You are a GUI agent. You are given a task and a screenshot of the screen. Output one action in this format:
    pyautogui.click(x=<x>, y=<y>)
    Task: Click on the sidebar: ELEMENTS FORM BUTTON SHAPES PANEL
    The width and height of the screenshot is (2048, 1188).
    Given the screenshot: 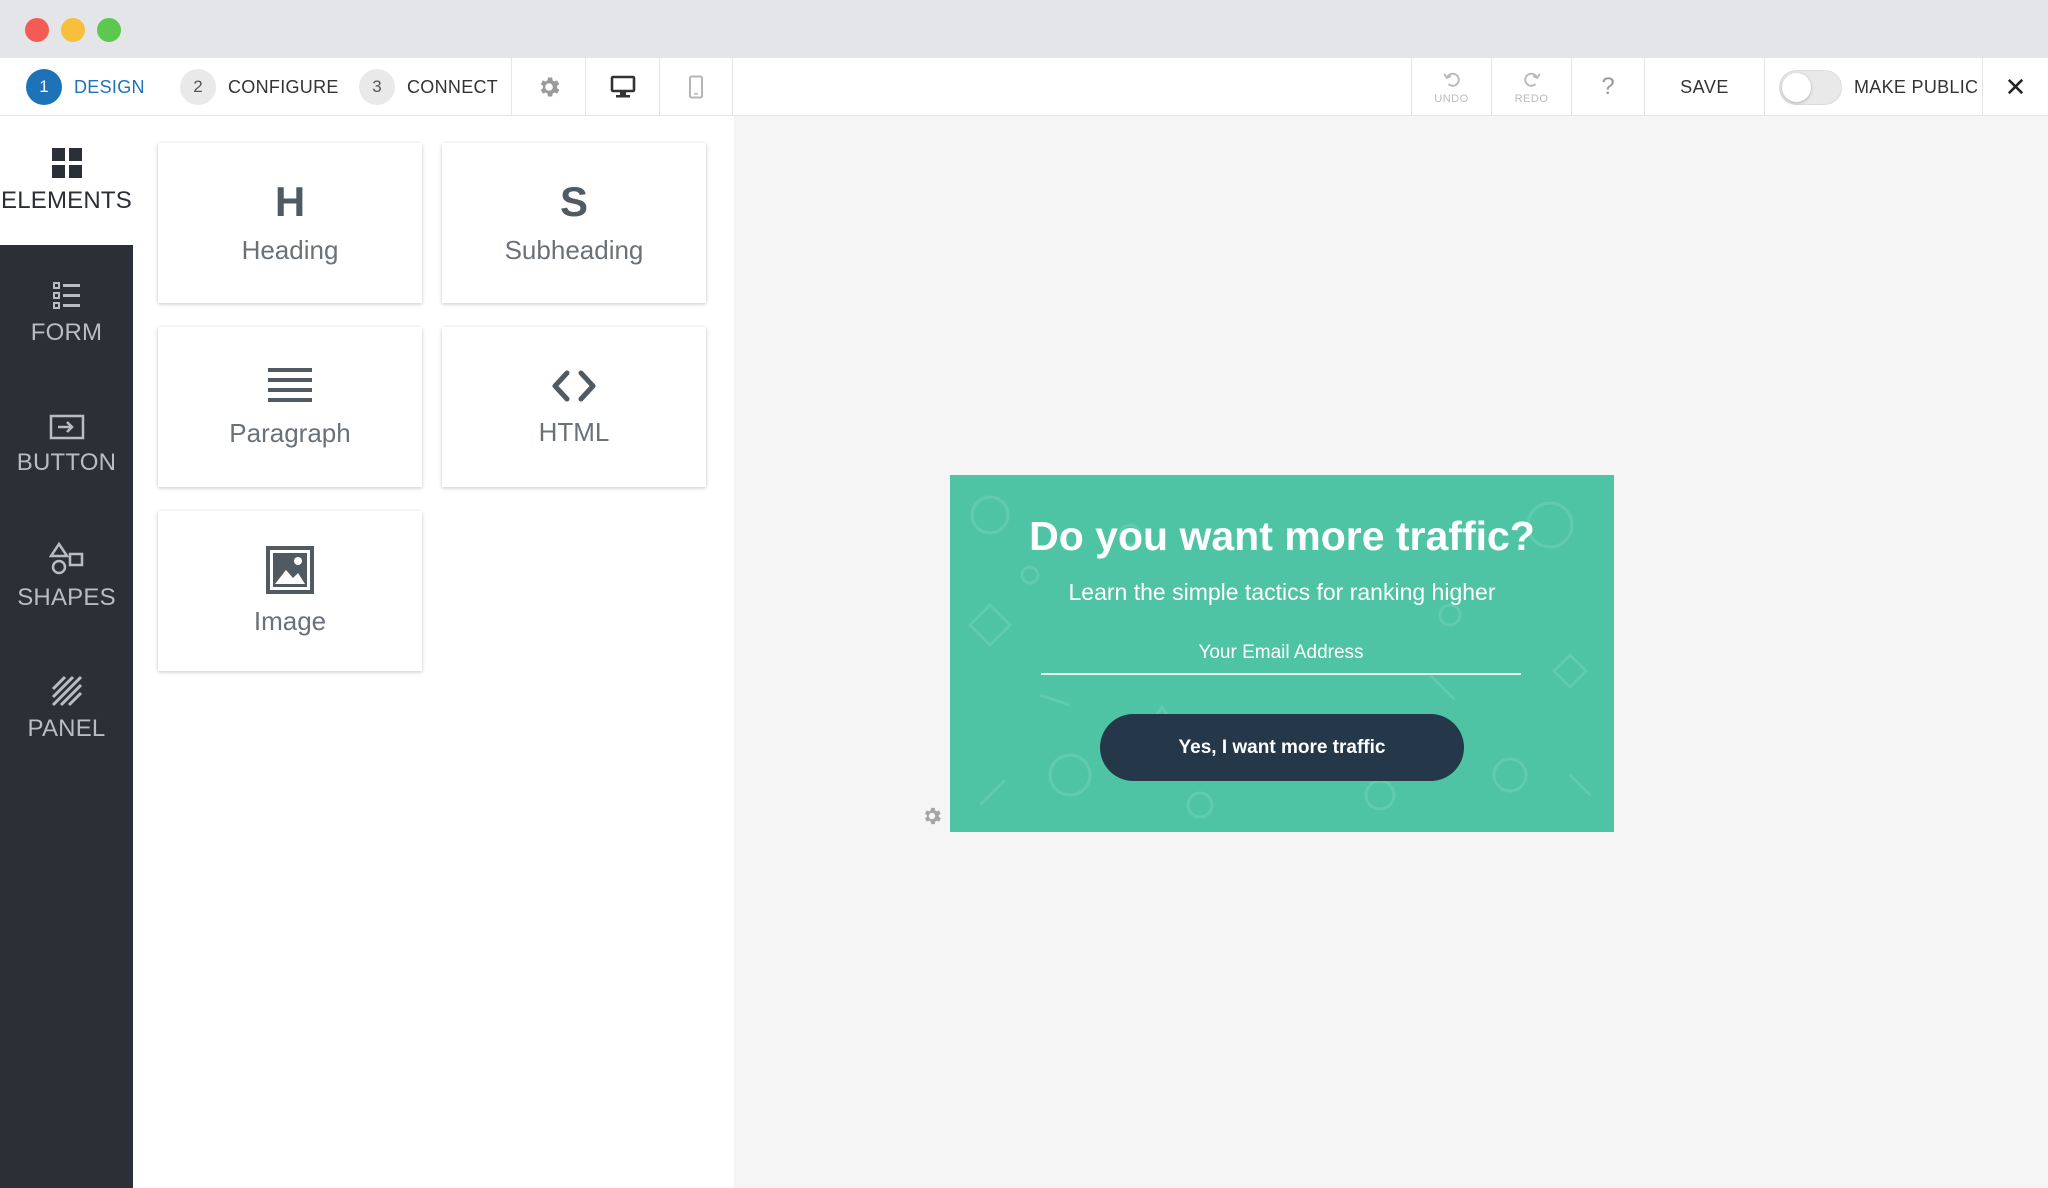 What is the action you would take?
    pyautogui.click(x=66, y=652)
    